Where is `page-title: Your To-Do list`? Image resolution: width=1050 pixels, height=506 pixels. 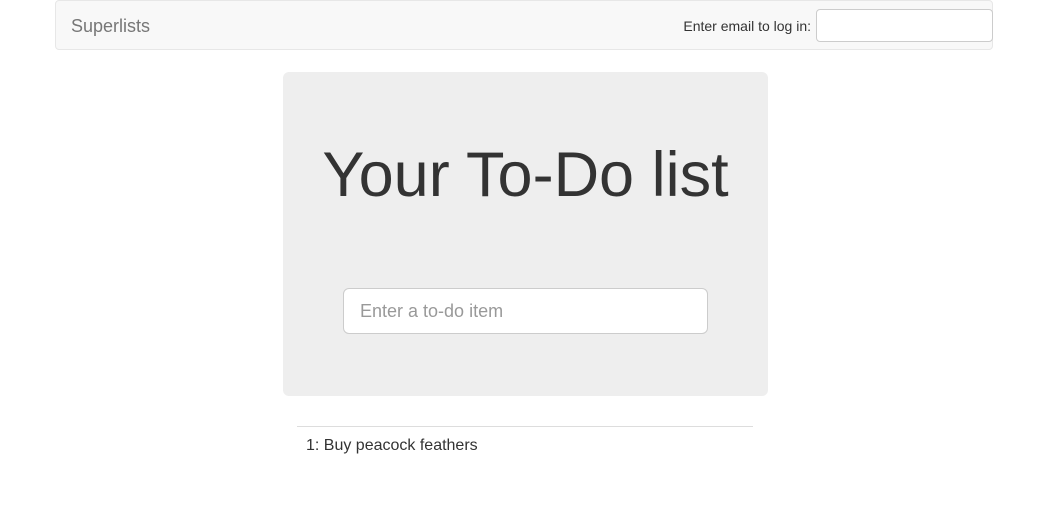
page-title: Your To-Do list is located at coordinates (525, 175).